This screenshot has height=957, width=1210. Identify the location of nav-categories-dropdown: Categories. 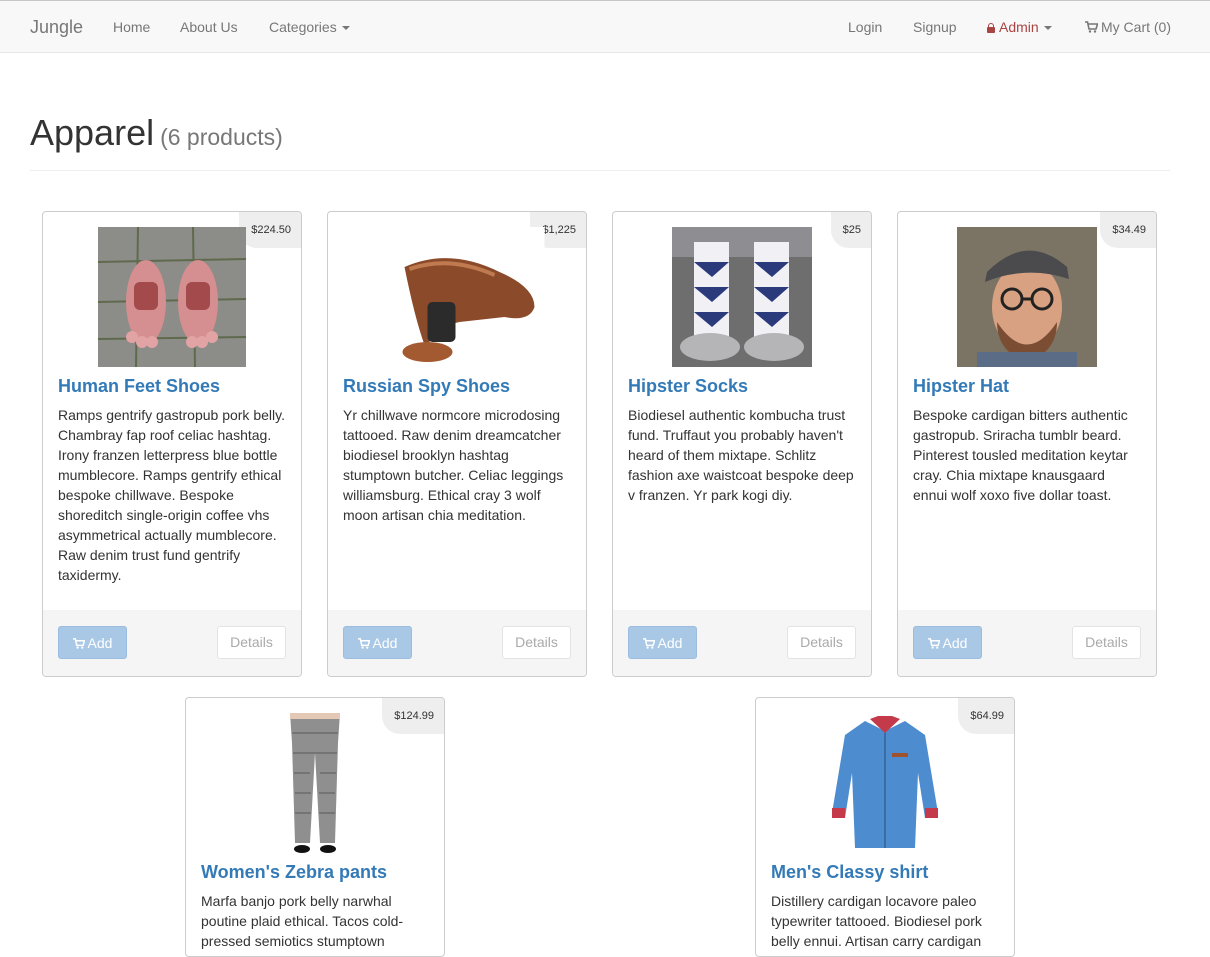
(309, 27).